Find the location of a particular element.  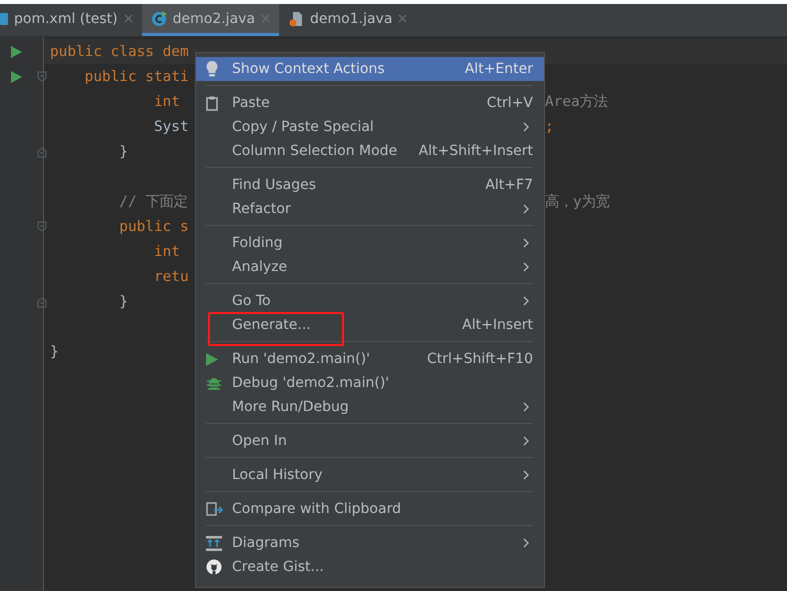

menu-item: Copy / Paste Special is located at coordinates (370, 127).